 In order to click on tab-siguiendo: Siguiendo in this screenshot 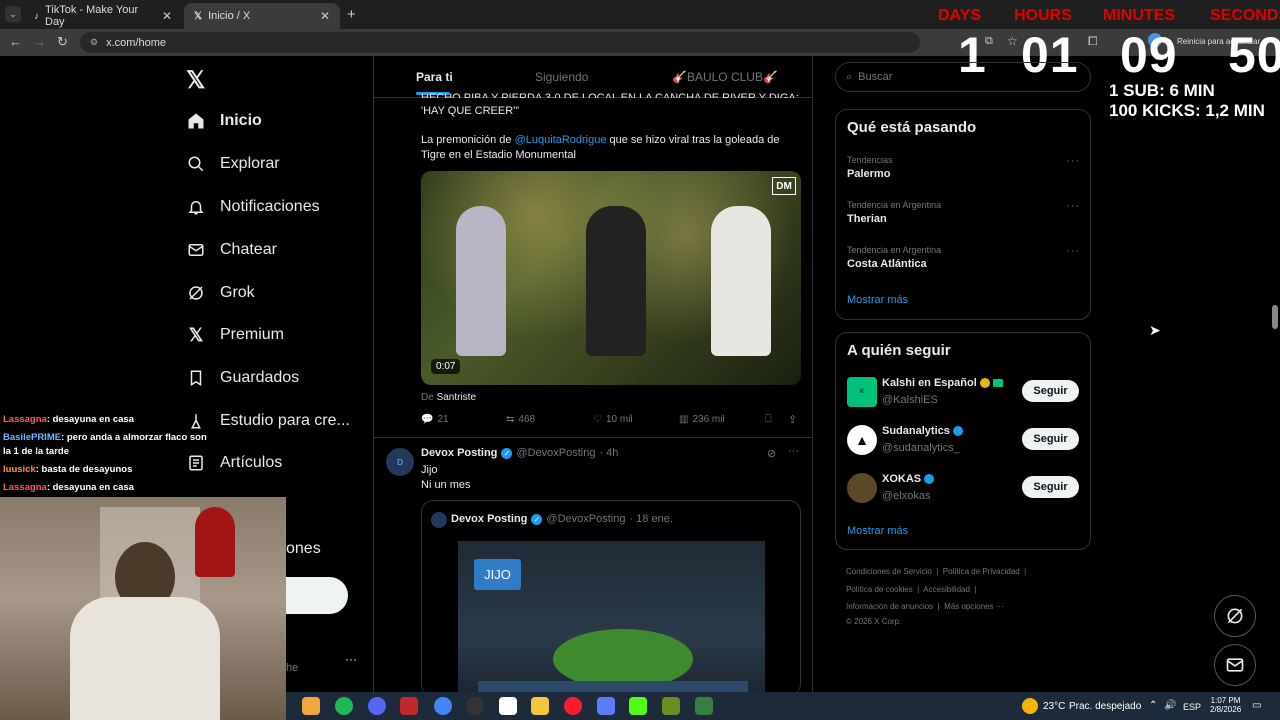, I will do `click(561, 77)`.